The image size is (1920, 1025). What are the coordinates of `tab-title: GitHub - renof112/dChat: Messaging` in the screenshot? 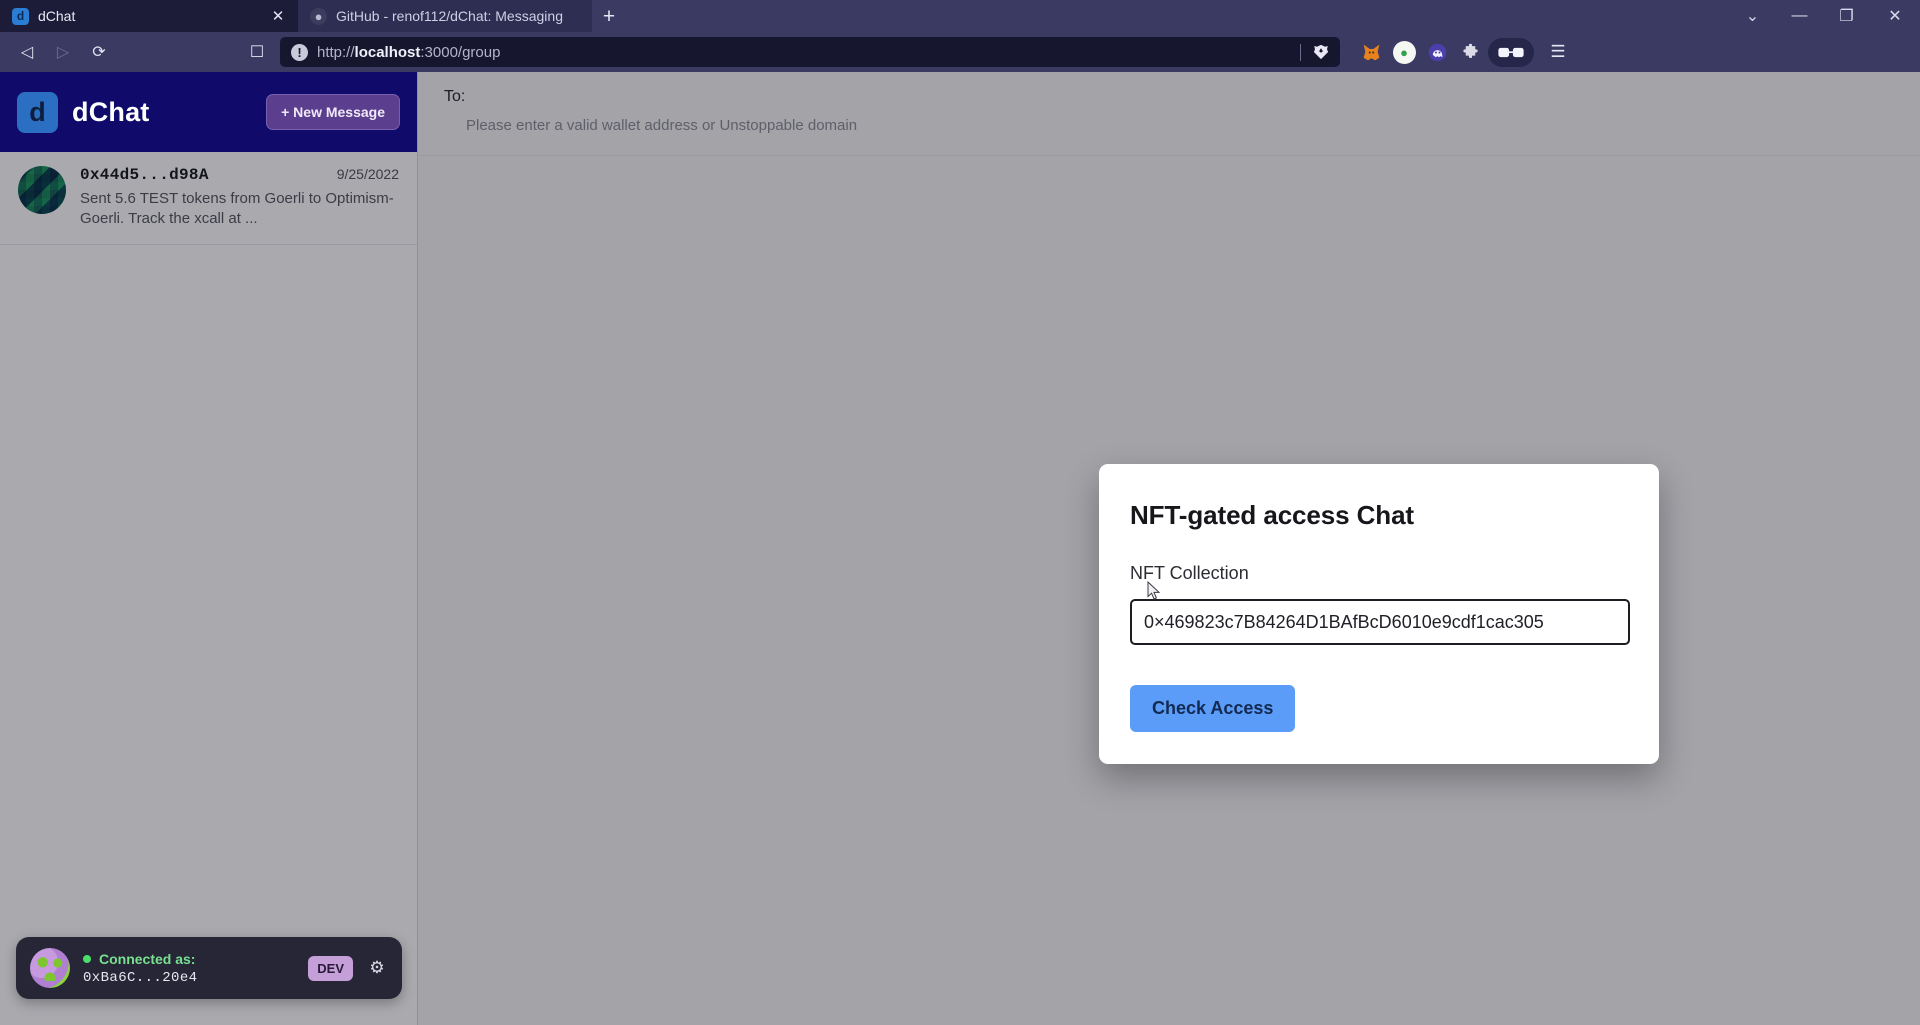 It's located at (449, 16).